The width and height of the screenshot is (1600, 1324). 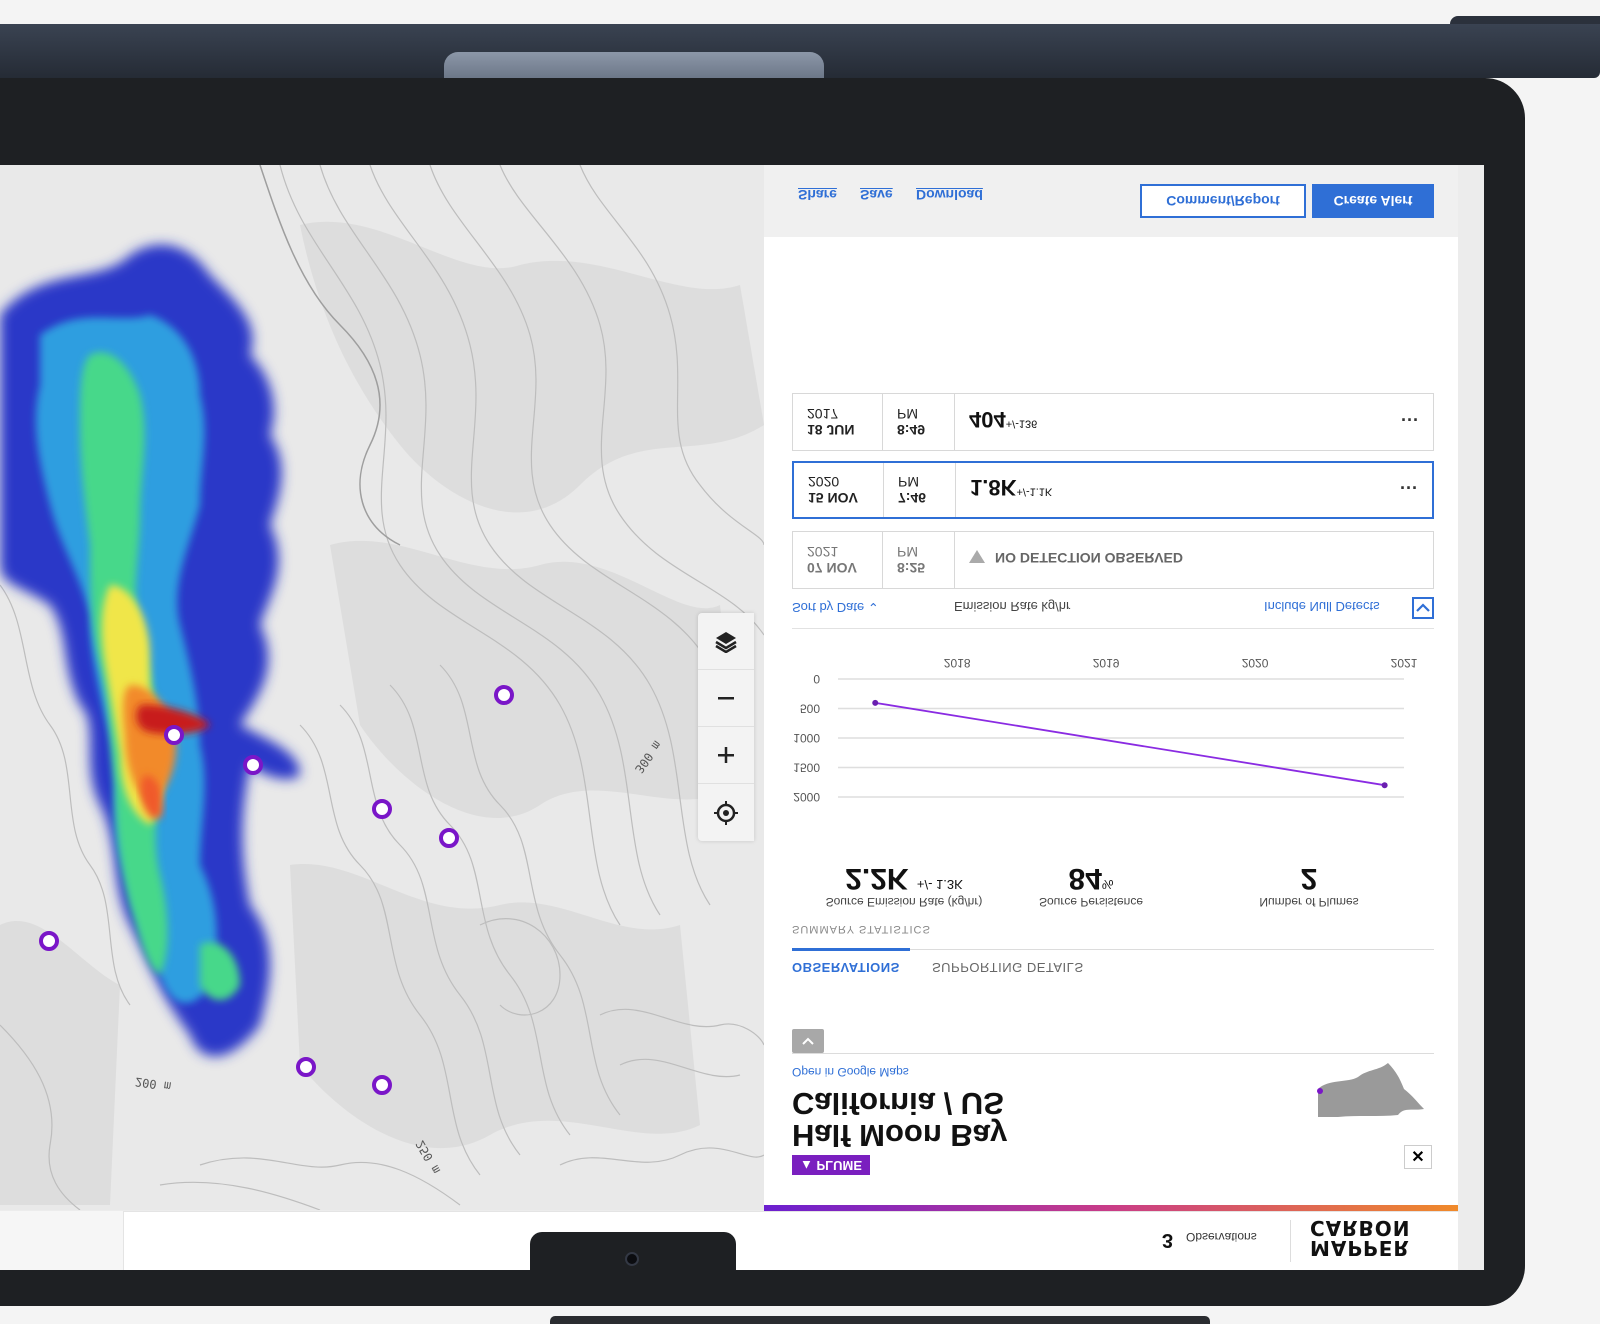 I want to click on stat-emission-number: 2.2K, so click(x=877, y=878).